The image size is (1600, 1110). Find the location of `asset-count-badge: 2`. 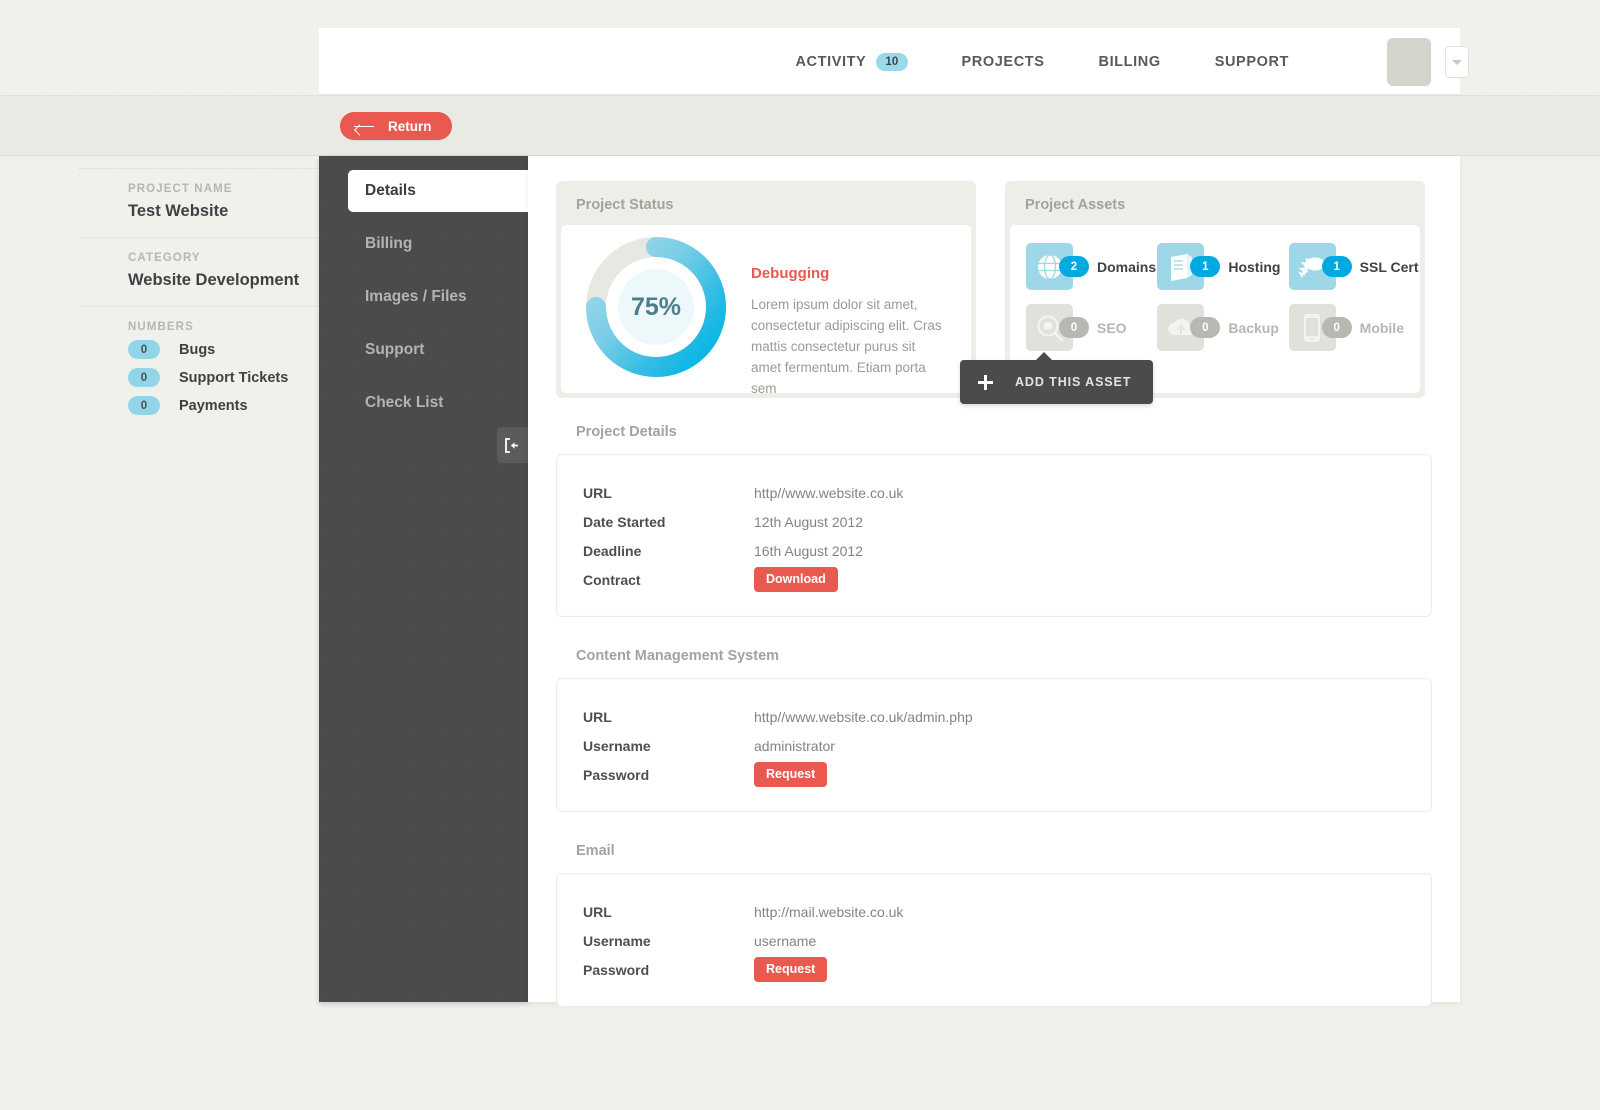

asset-count-badge: 2 is located at coordinates (1074, 266).